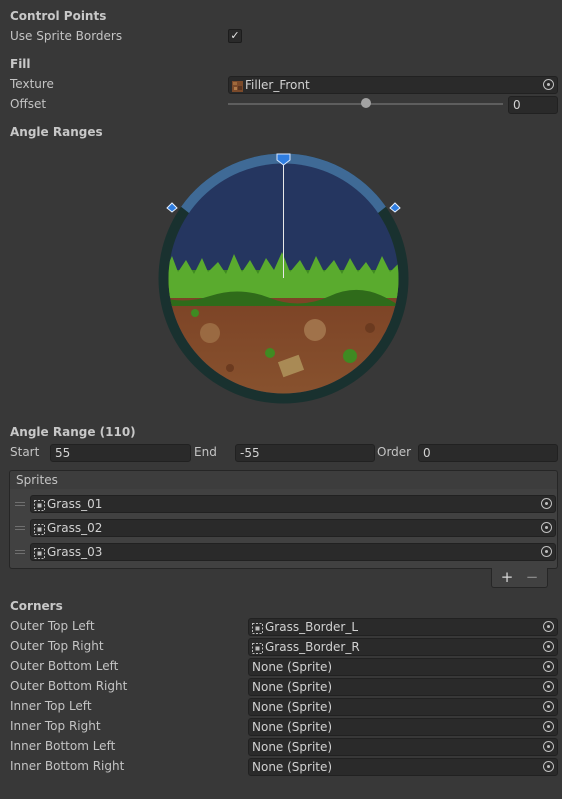 This screenshot has height=799, width=562. Describe the element at coordinates (548, 85) in the screenshot. I see `texture-picker-icon` at that location.